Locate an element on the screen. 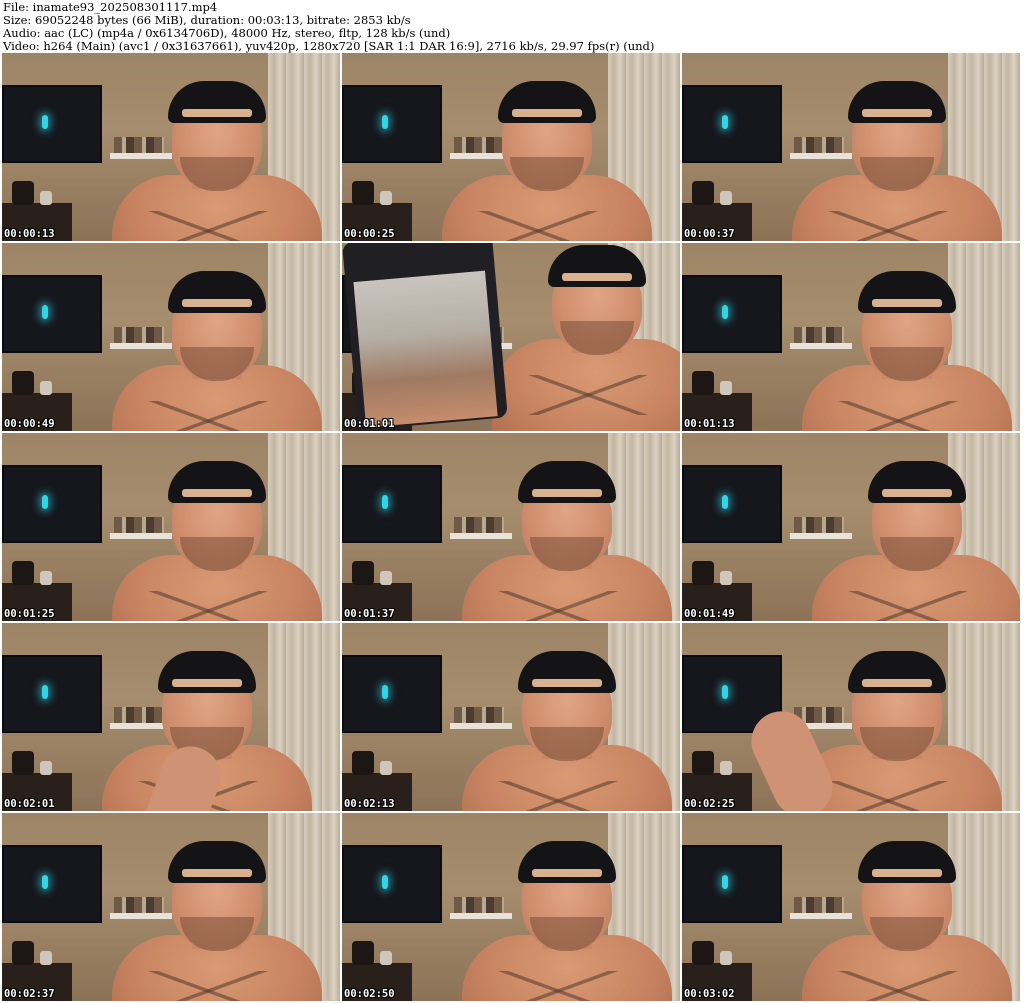  thumbnail: 00:01:37 is located at coordinates (511, 527).